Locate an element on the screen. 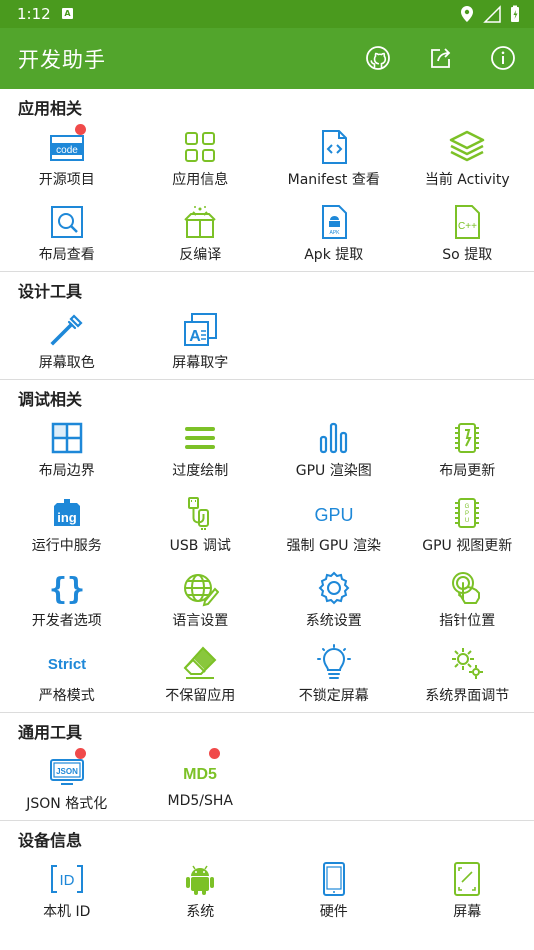  tool-item: Strict 严格模式 is located at coordinates (67, 674).